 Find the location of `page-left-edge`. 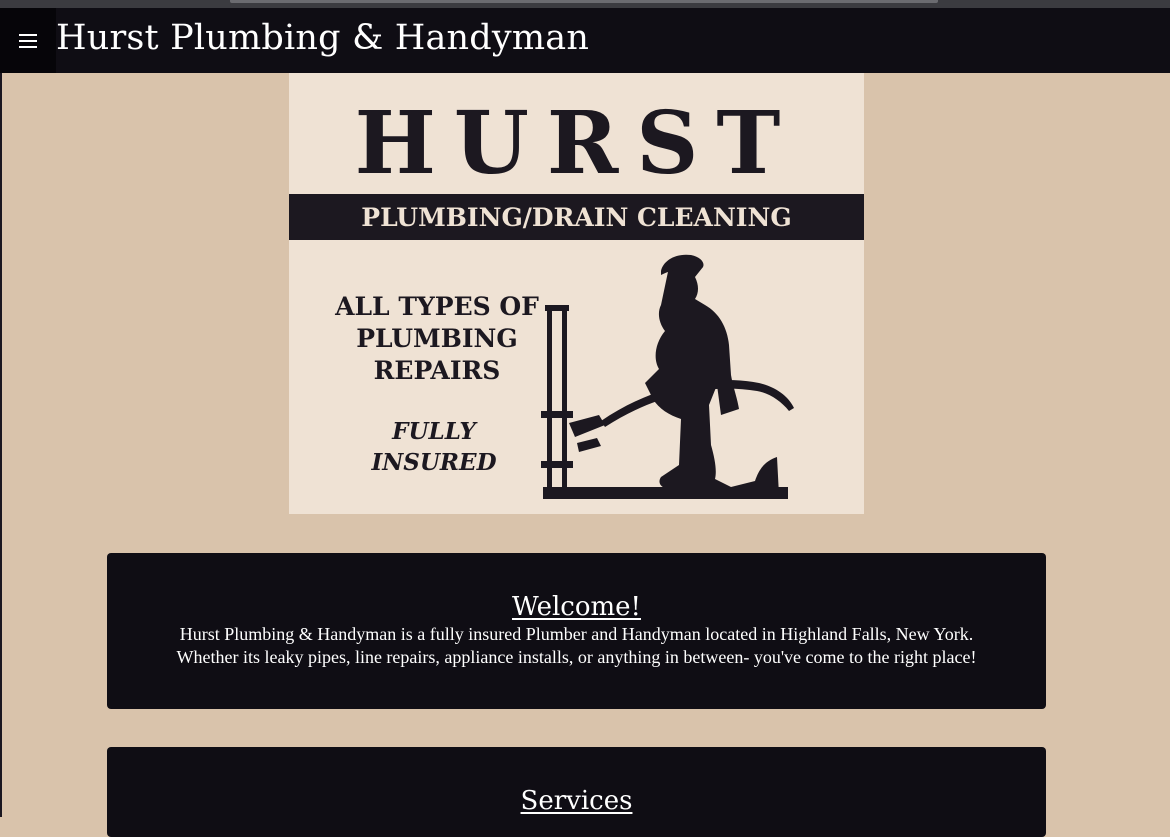

page-left-edge is located at coordinates (1, 412).